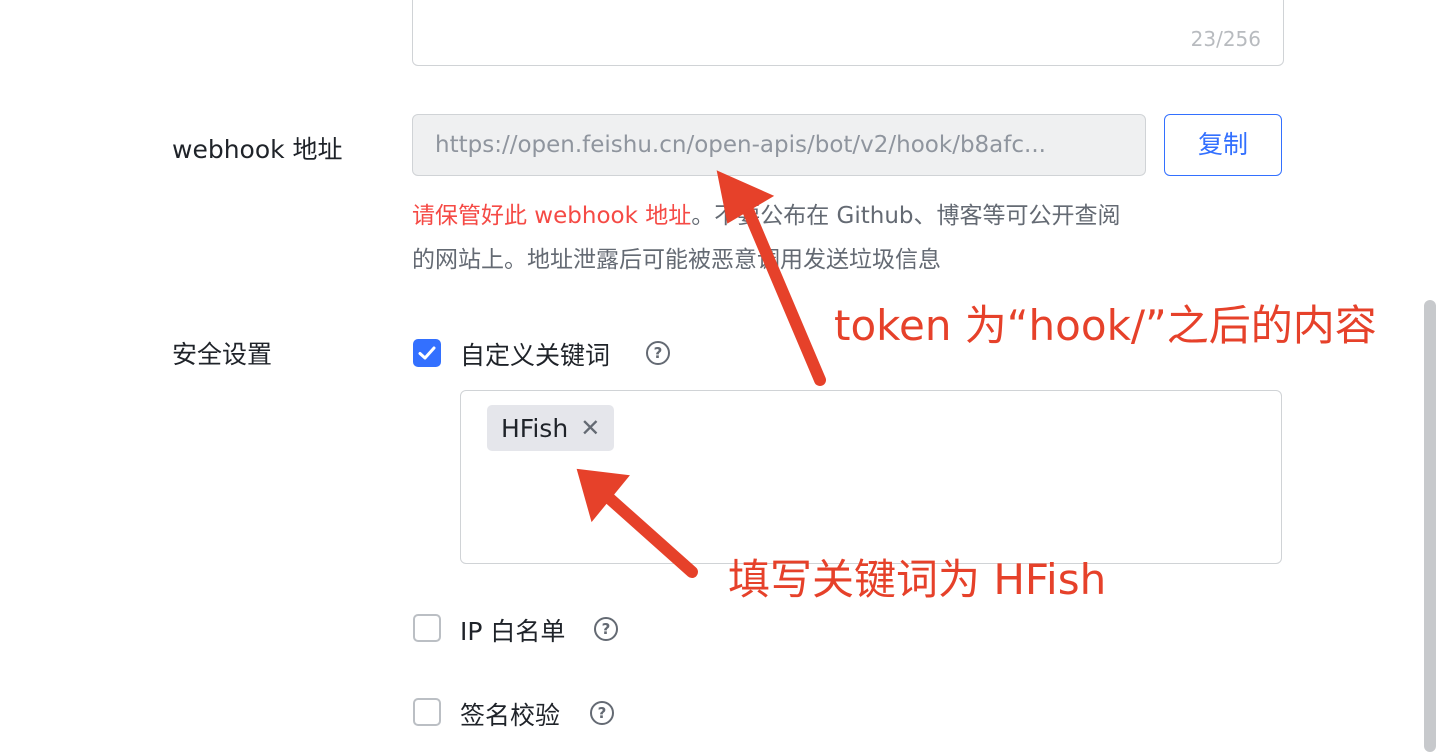  Describe the element at coordinates (637, 523) in the screenshot. I see `arrow-to-keyword-tag` at that location.